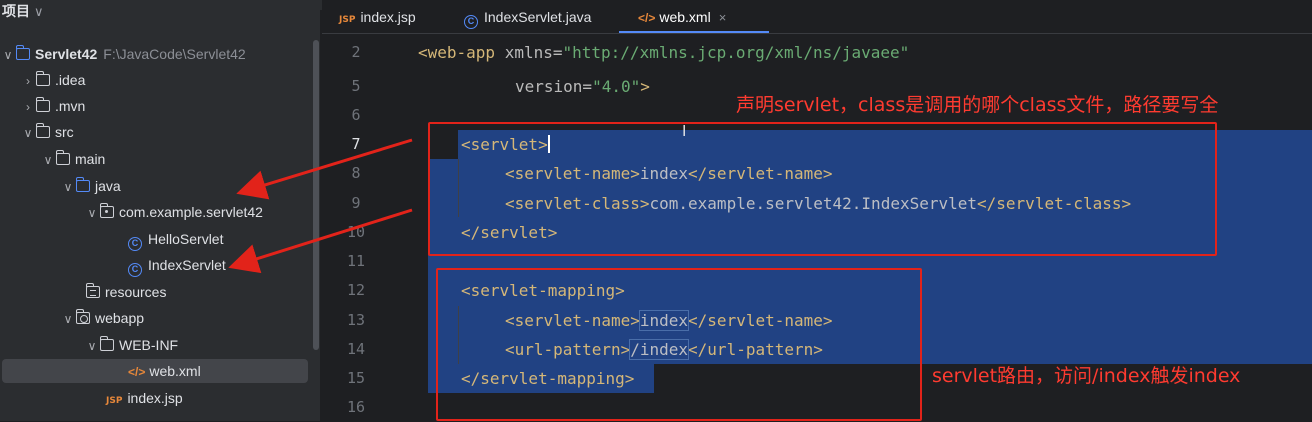 This screenshot has height=422, width=1312. I want to click on annotation-arrows, so click(320, 206).